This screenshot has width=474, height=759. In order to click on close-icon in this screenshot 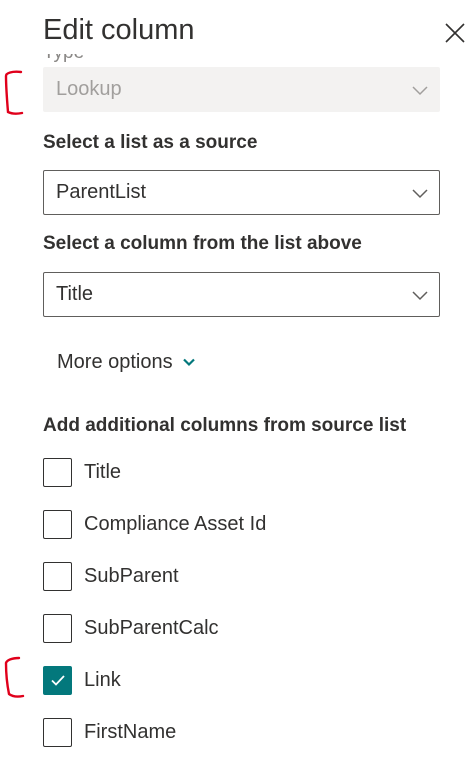, I will do `click(455, 33)`.